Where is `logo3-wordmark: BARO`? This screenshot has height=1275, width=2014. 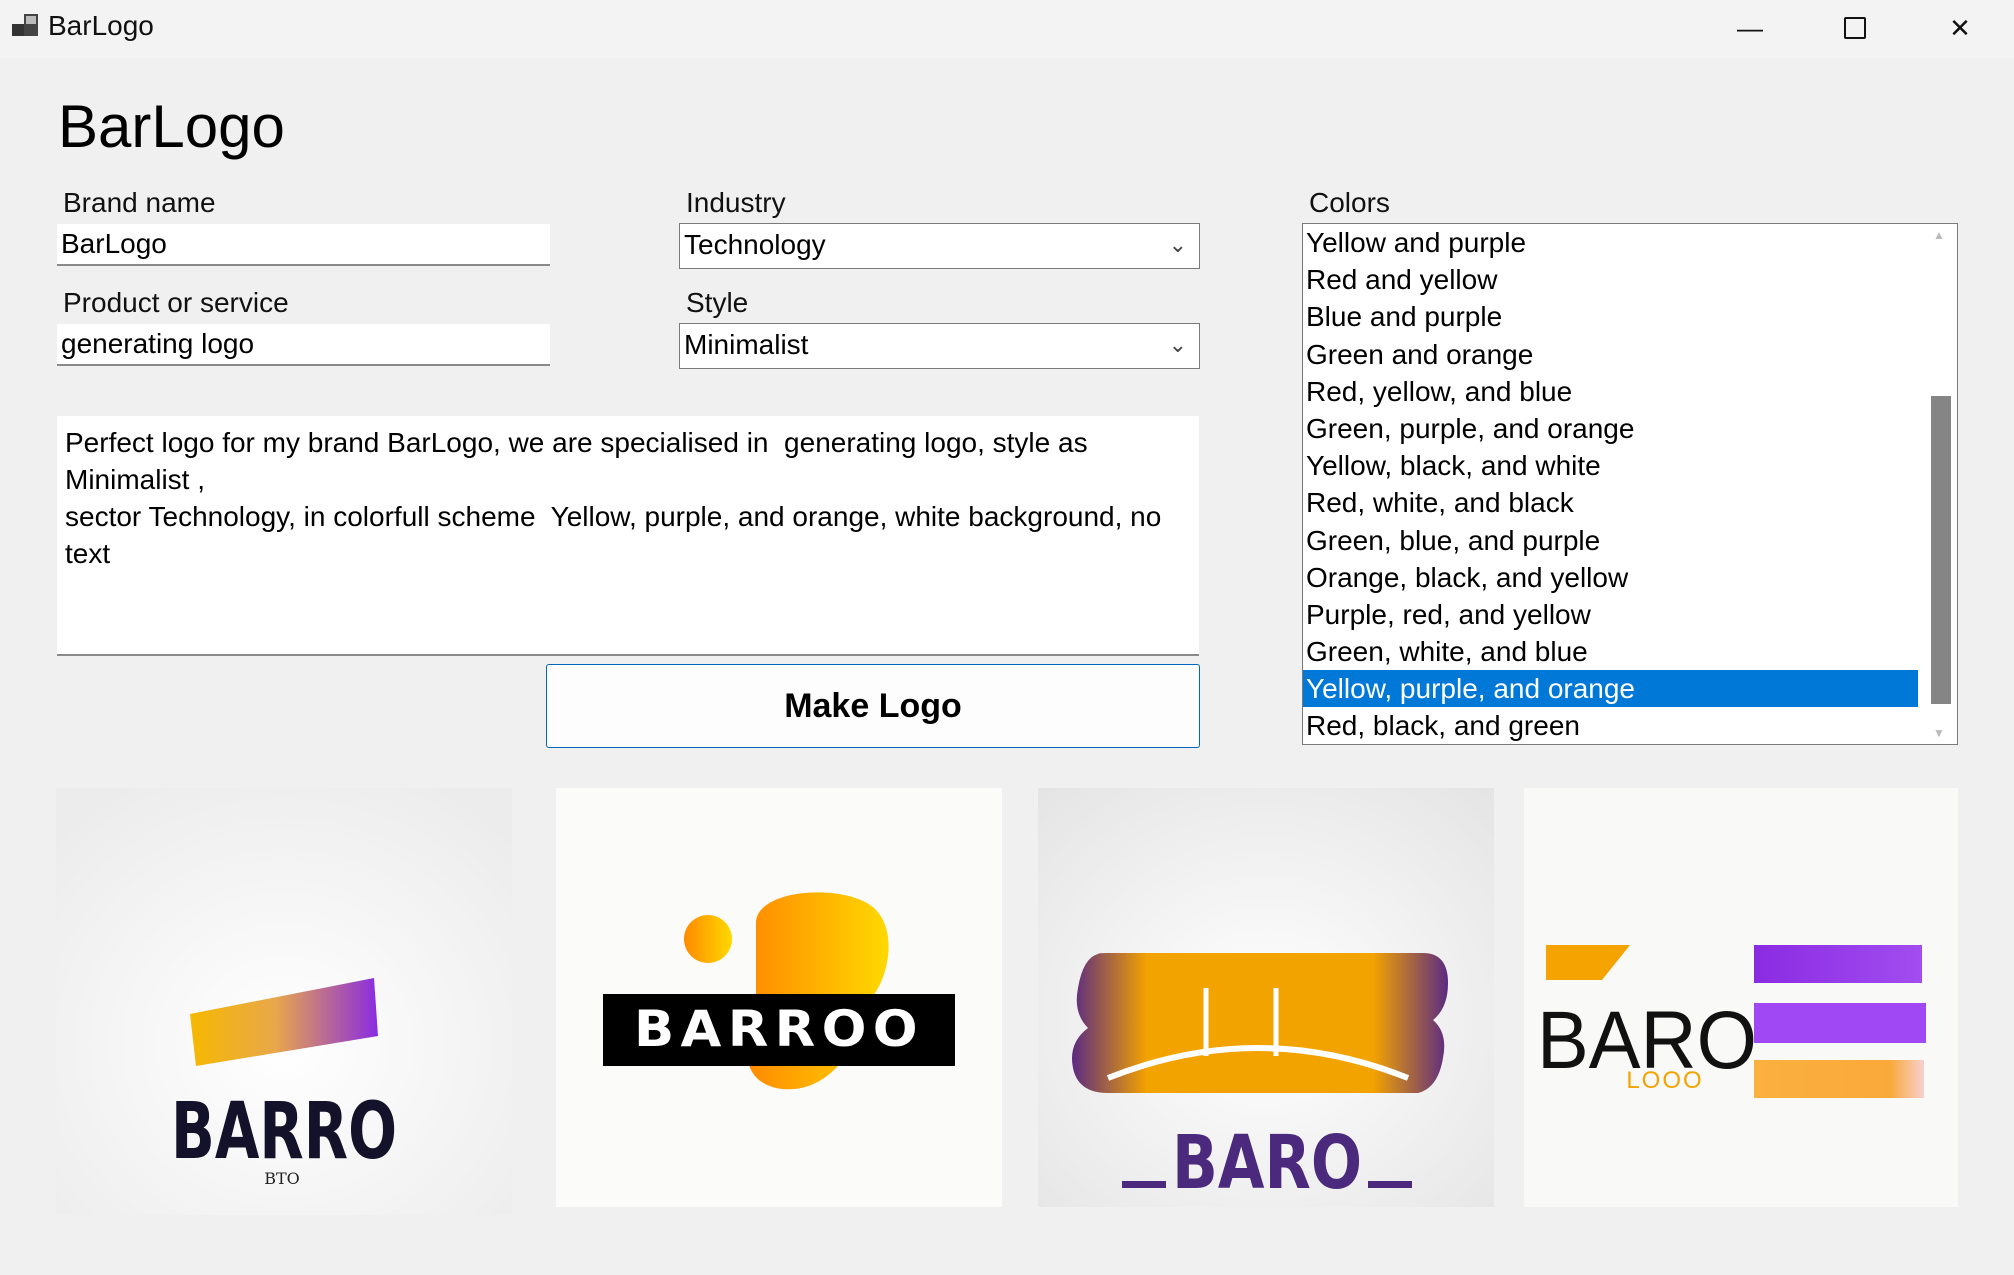
logo3-wordmark: BARO is located at coordinates (1267, 1163).